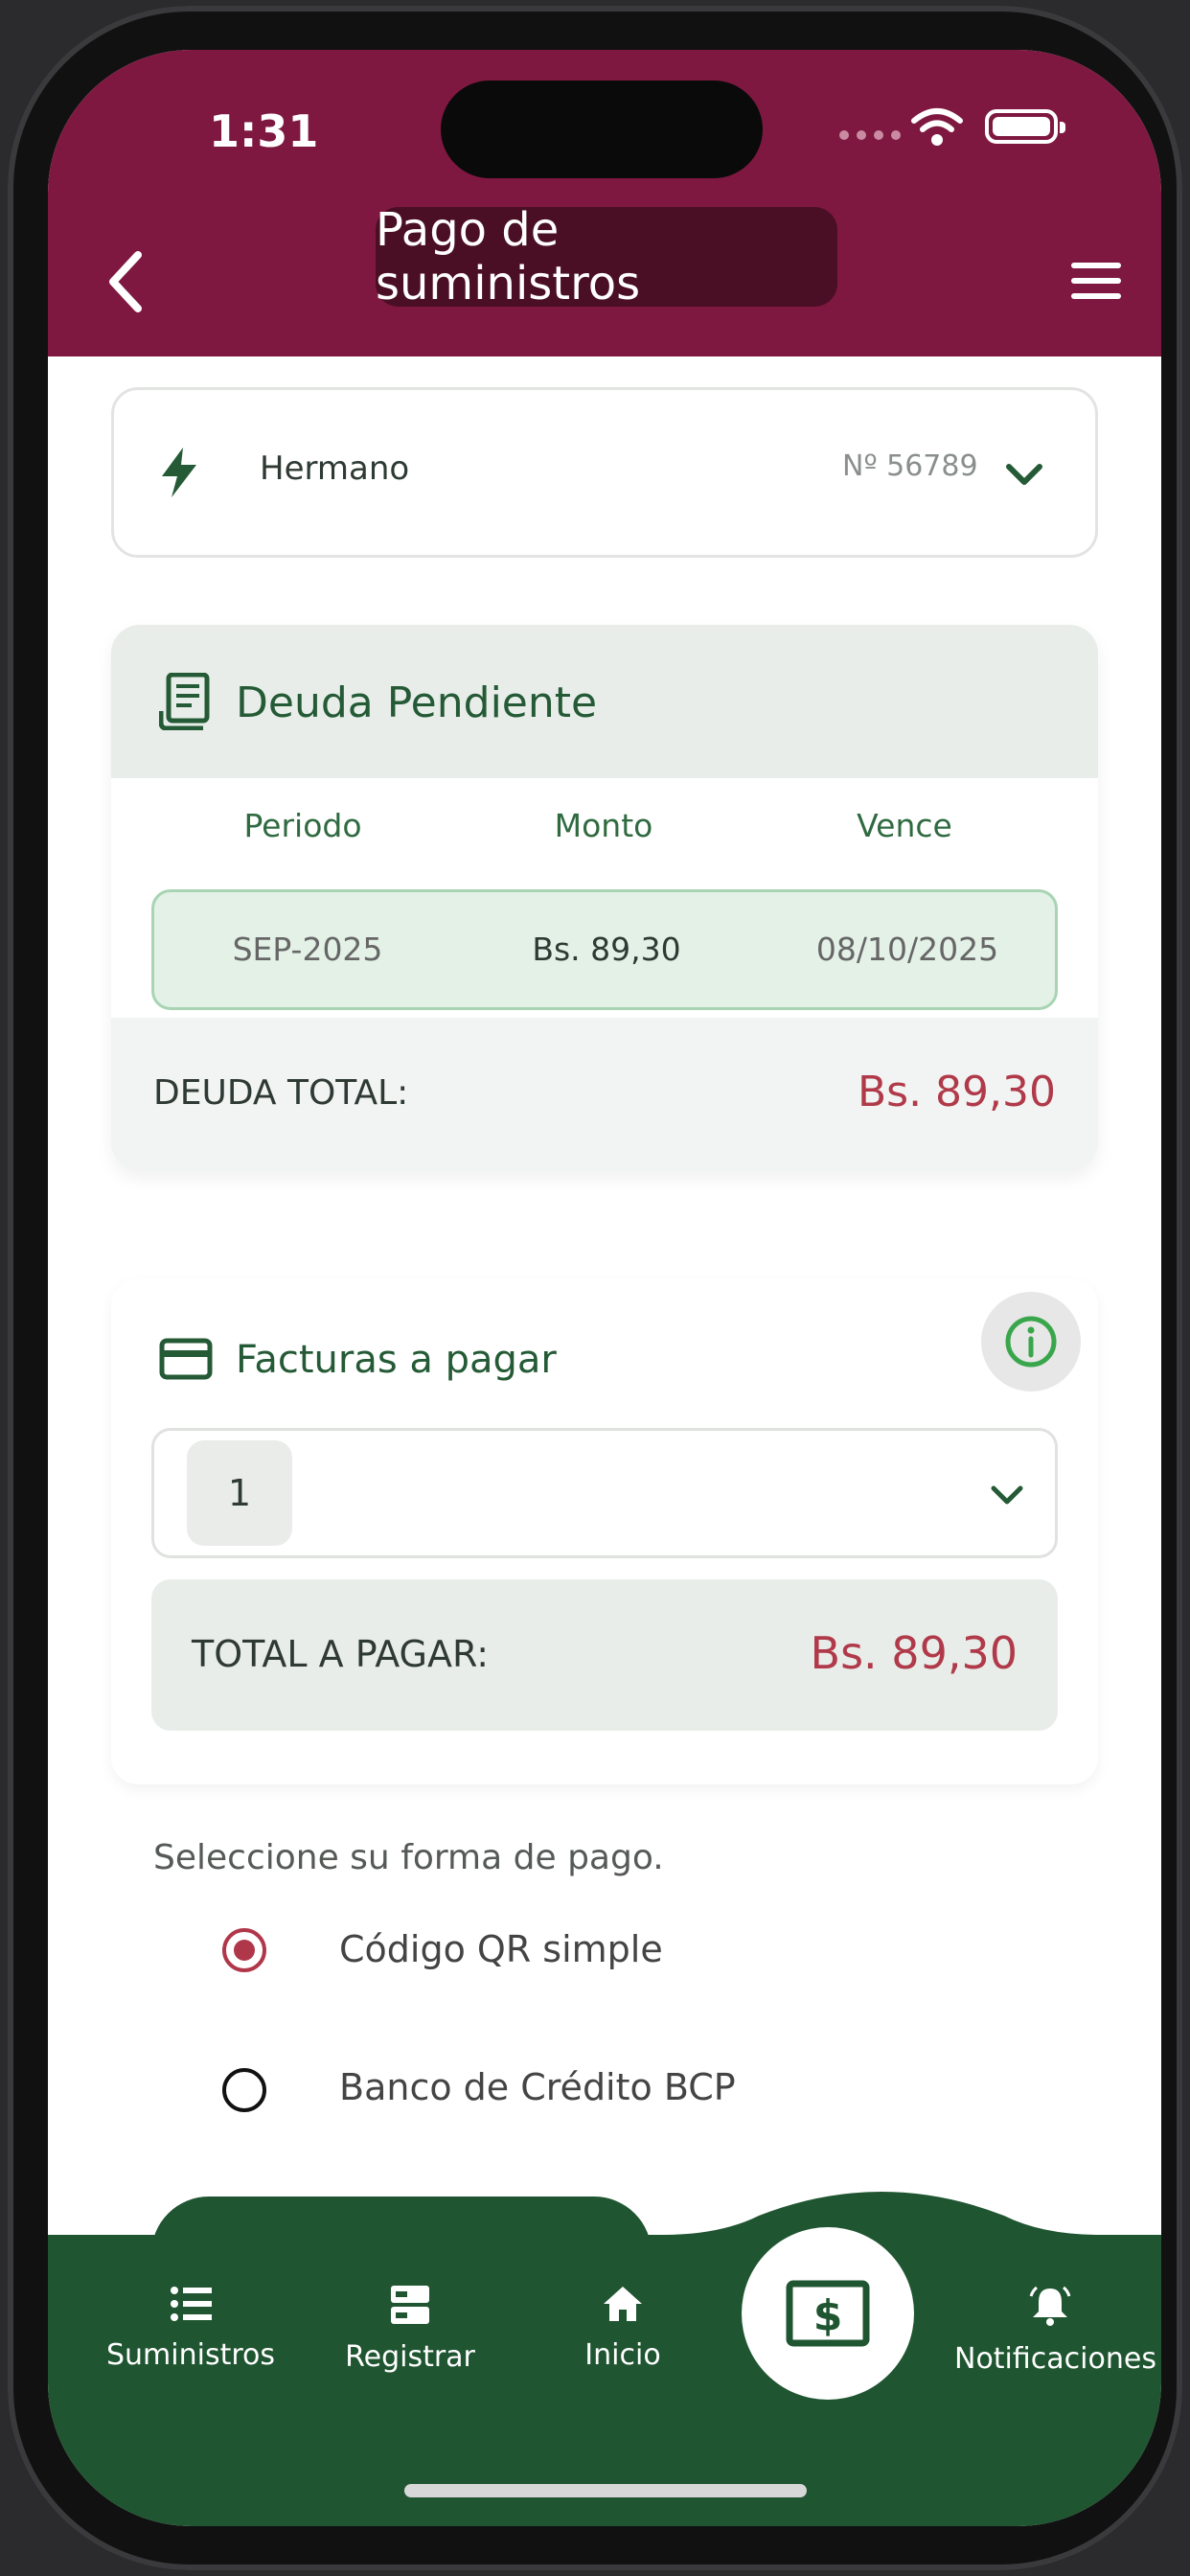 The height and width of the screenshot is (2576, 1190). Describe the element at coordinates (605, 1094) in the screenshot. I see `debt-total-bar: DEUDA TOTAL: Bs. 89,30` at that location.